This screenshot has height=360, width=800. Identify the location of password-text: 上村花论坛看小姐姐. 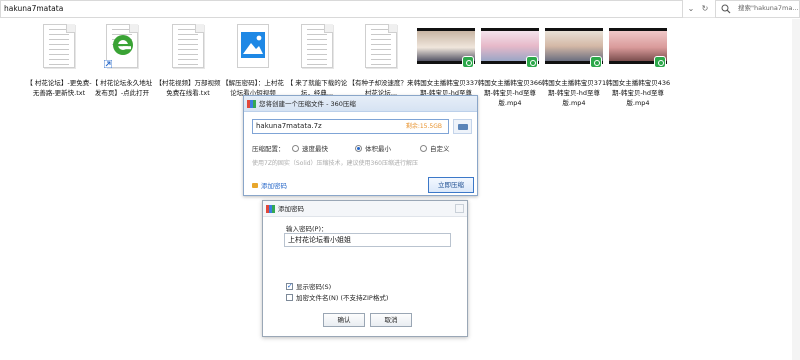
(319, 240).